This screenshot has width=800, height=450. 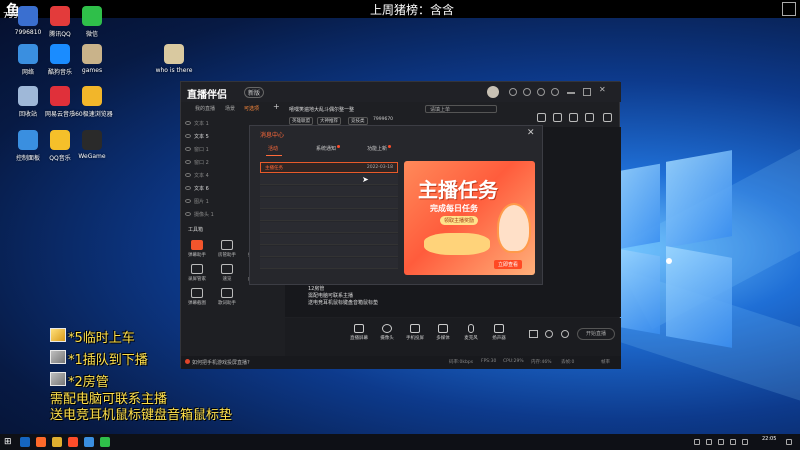 What do you see at coordinates (721, 442) in the screenshot?
I see `tray-volume-icon` at bounding box center [721, 442].